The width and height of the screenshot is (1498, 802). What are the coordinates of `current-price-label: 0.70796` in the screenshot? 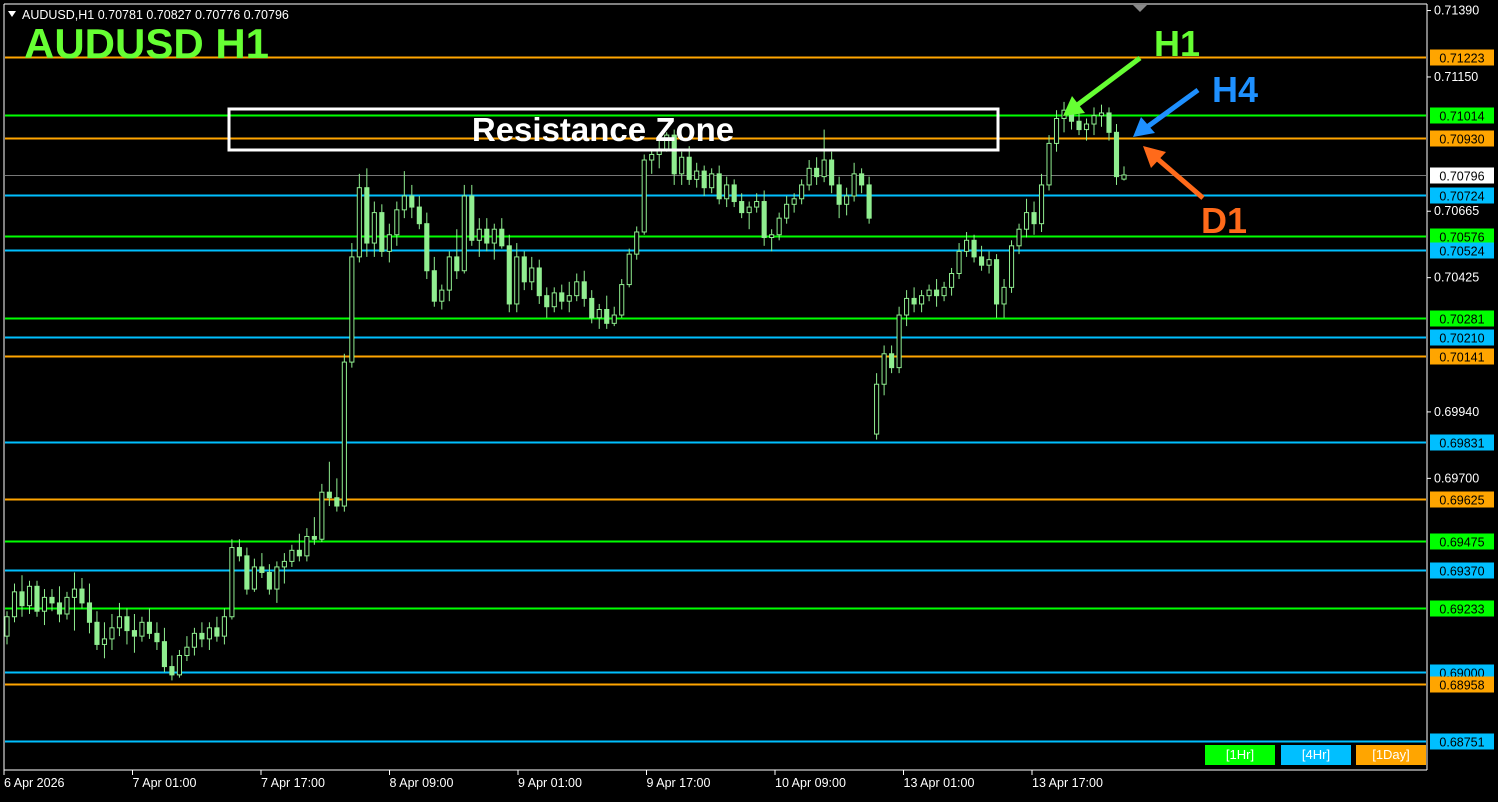 It's located at (1461, 177).